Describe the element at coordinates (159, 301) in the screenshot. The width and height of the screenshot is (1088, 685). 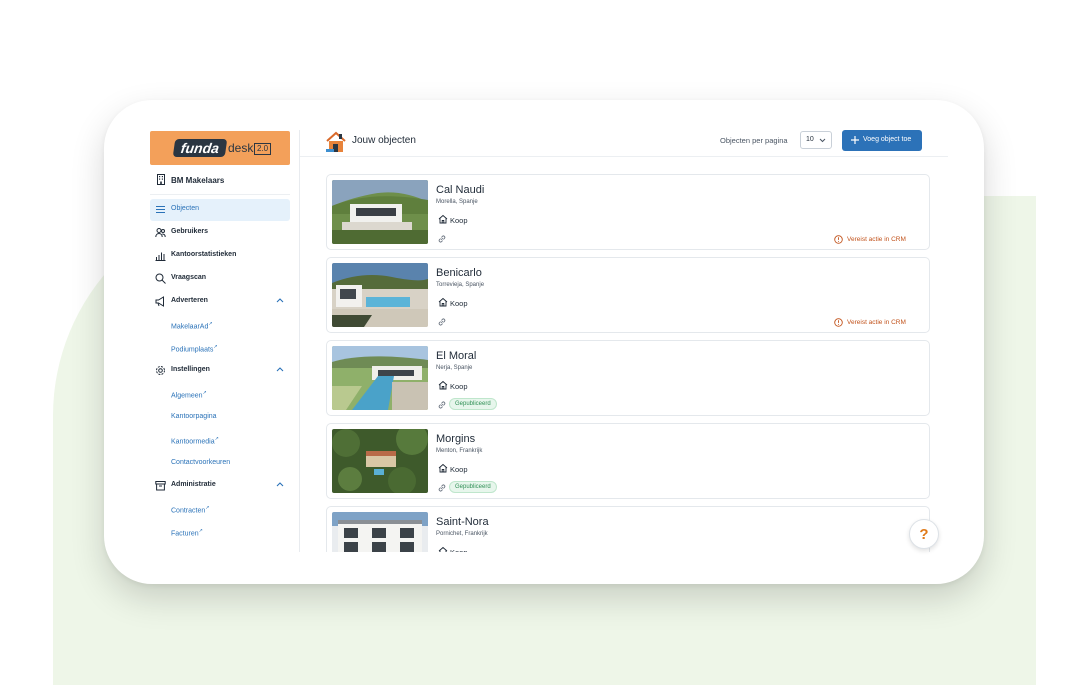
I see `megaphone-icon` at that location.